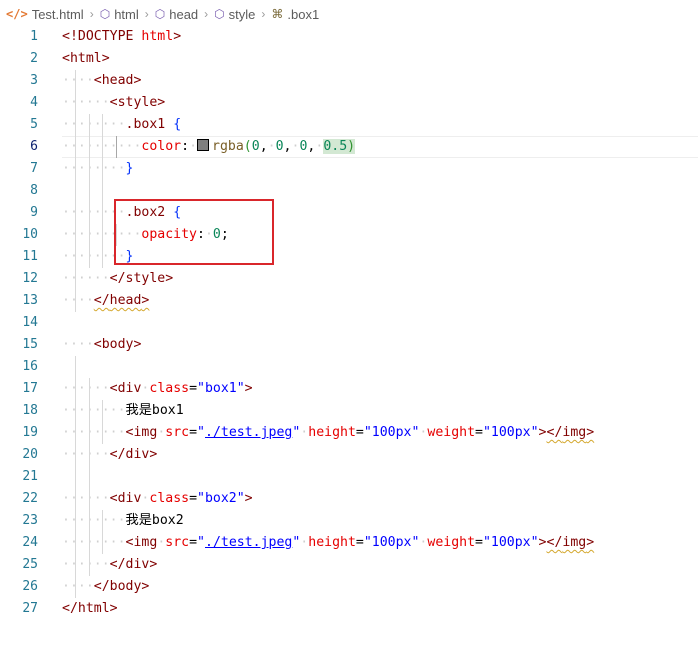 The image size is (698, 668). What do you see at coordinates (349, 213) in the screenshot?
I see `code-line: 9 ········.box2 {` at bounding box center [349, 213].